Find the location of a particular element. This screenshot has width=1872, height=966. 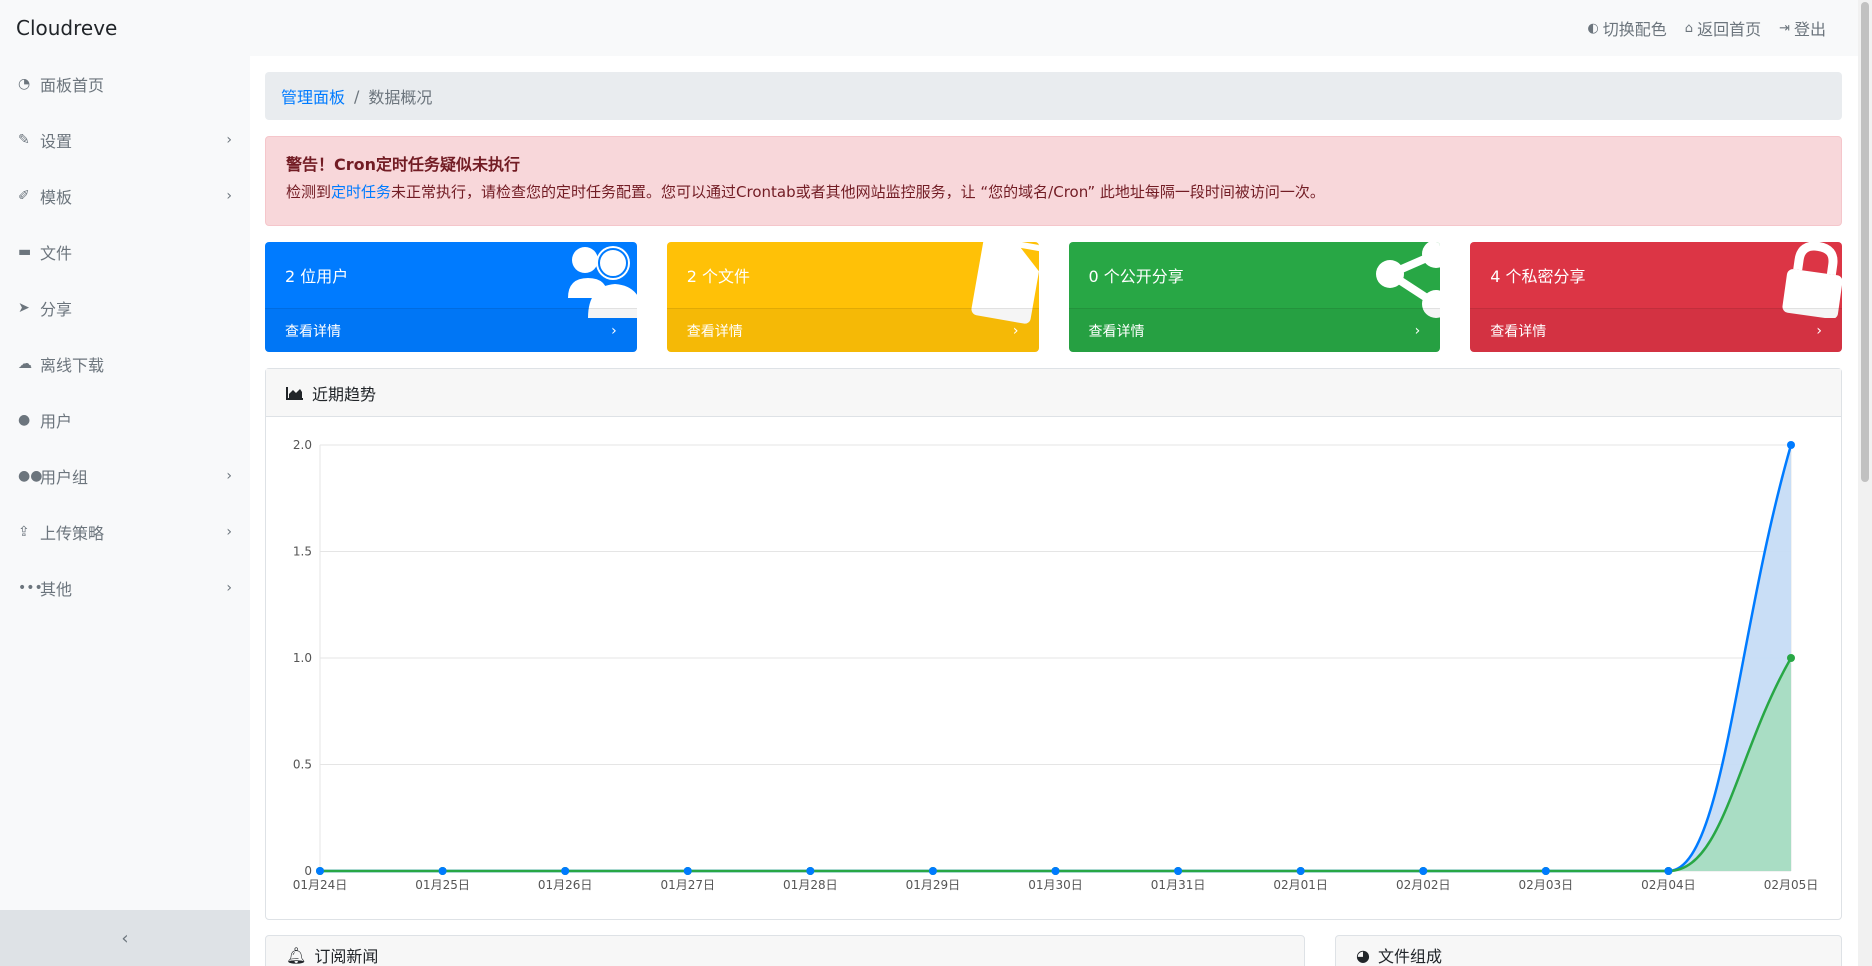

x-tick-label: 02月05日 is located at coordinates (1791, 885).